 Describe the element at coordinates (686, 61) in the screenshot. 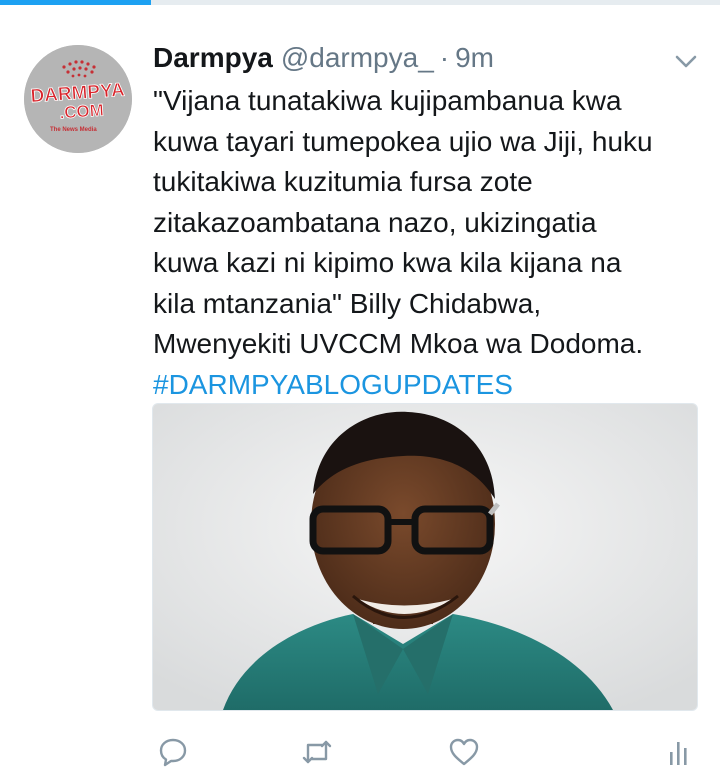

I see `chevron-down-icon` at that location.